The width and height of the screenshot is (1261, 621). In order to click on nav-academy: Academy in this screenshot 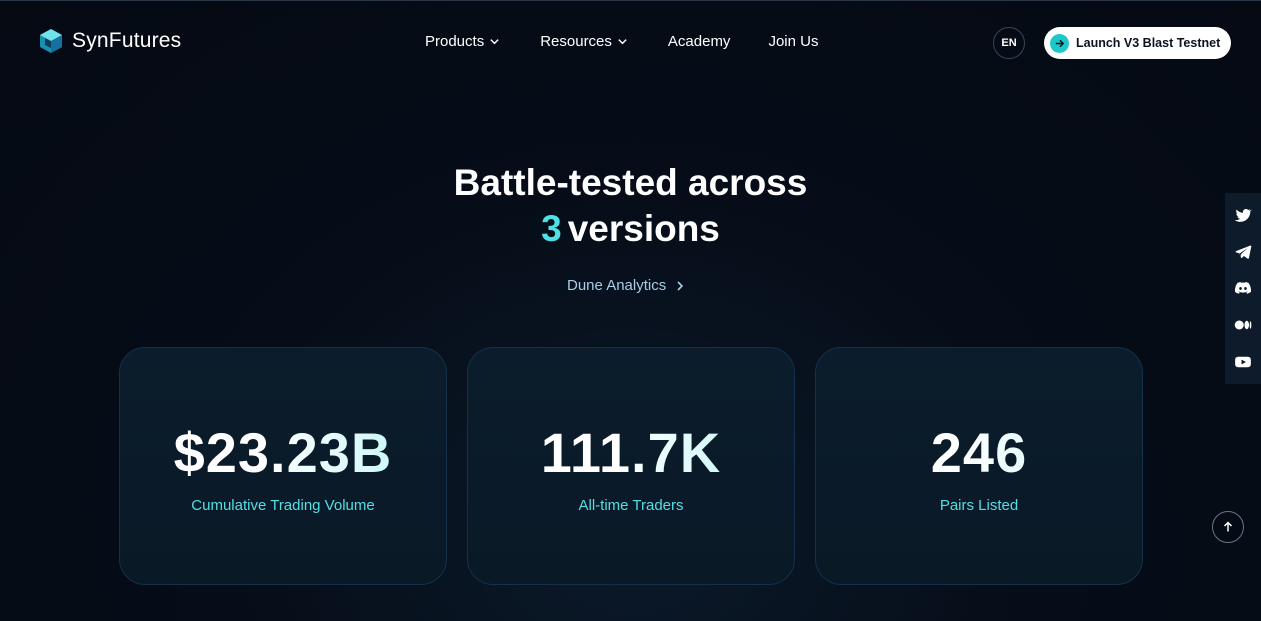, I will do `click(699, 41)`.